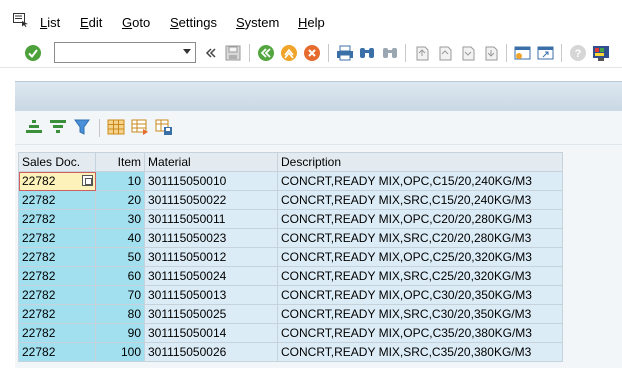 The height and width of the screenshot is (368, 622). What do you see at coordinates (445, 53) in the screenshot?
I see `previous-page-icon` at bounding box center [445, 53].